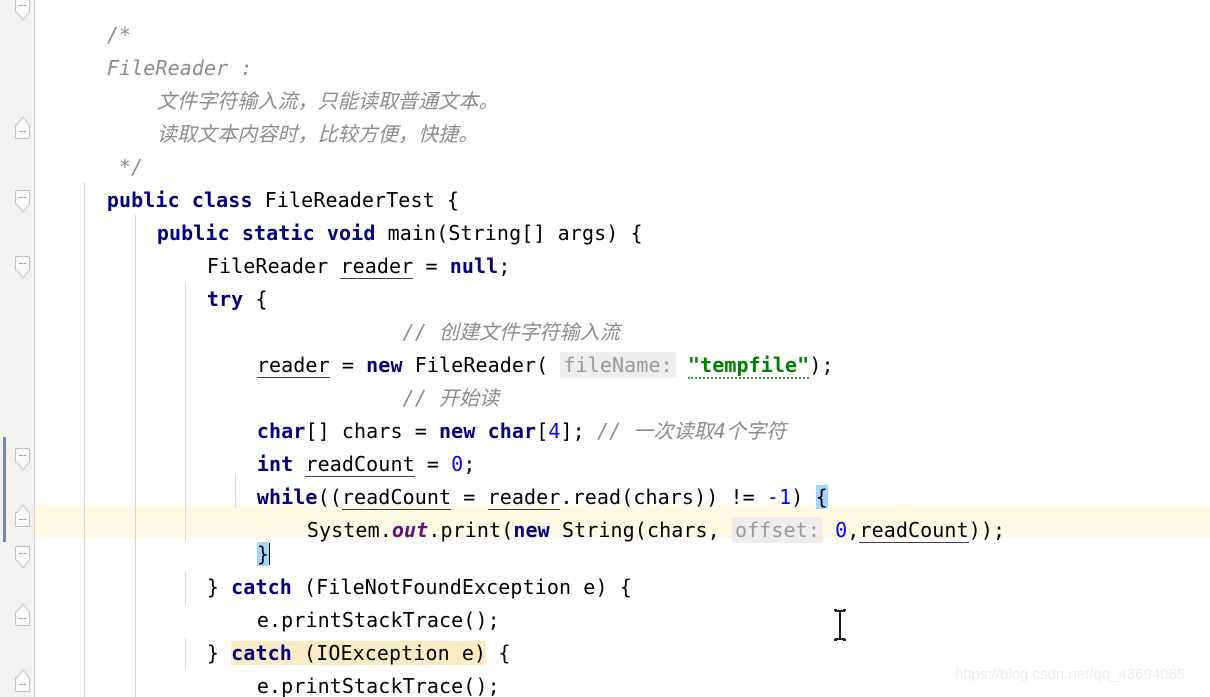 The width and height of the screenshot is (1210, 697). I want to click on code-line: /*, so click(622, 23).